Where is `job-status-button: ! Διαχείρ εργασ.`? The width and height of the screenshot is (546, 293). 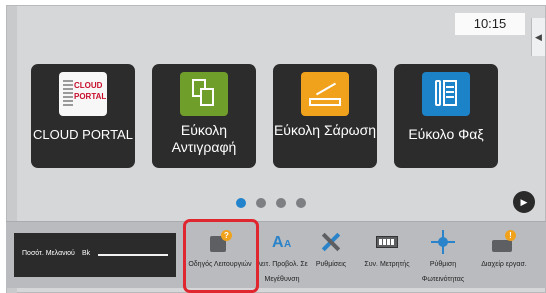 job-status-button: ! Διαχείρ εργασ. is located at coordinates (504, 255).